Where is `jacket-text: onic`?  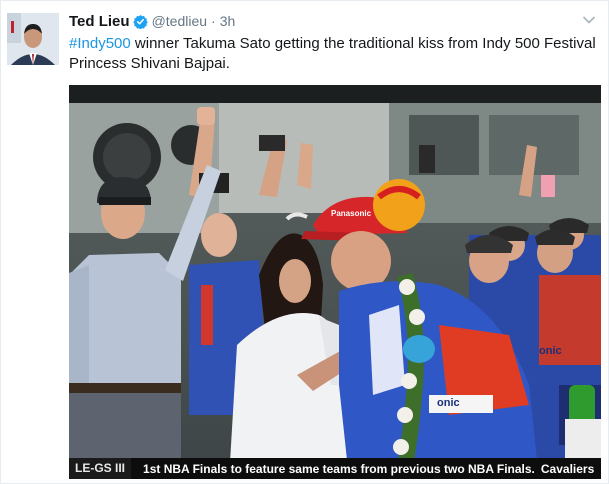 jacket-text: onic is located at coordinates (550, 351).